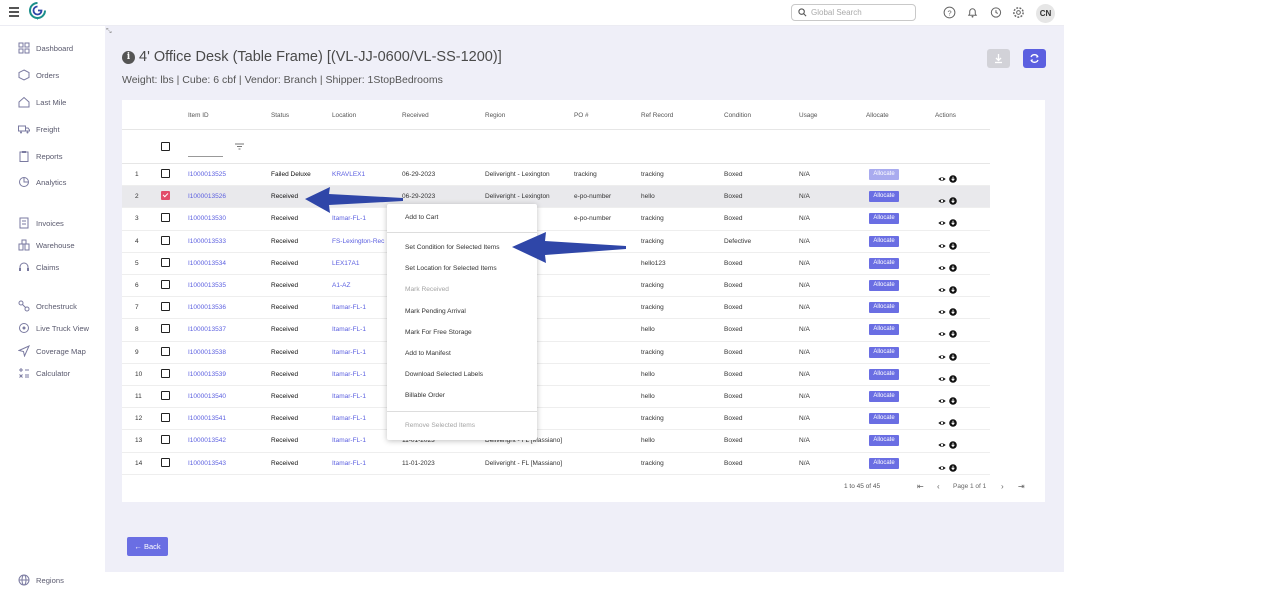  I want to click on sidebar-item-claims: Claims, so click(38, 267).